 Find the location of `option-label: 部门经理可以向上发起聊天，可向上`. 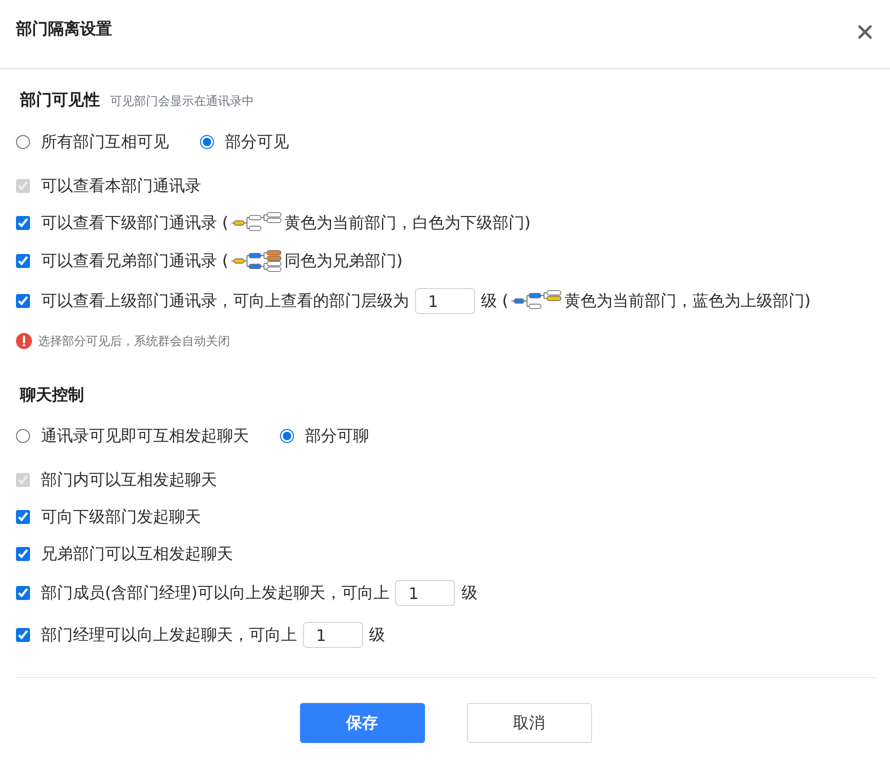

option-label: 部门经理可以向上发起聊天，可向上 is located at coordinates (169, 635).